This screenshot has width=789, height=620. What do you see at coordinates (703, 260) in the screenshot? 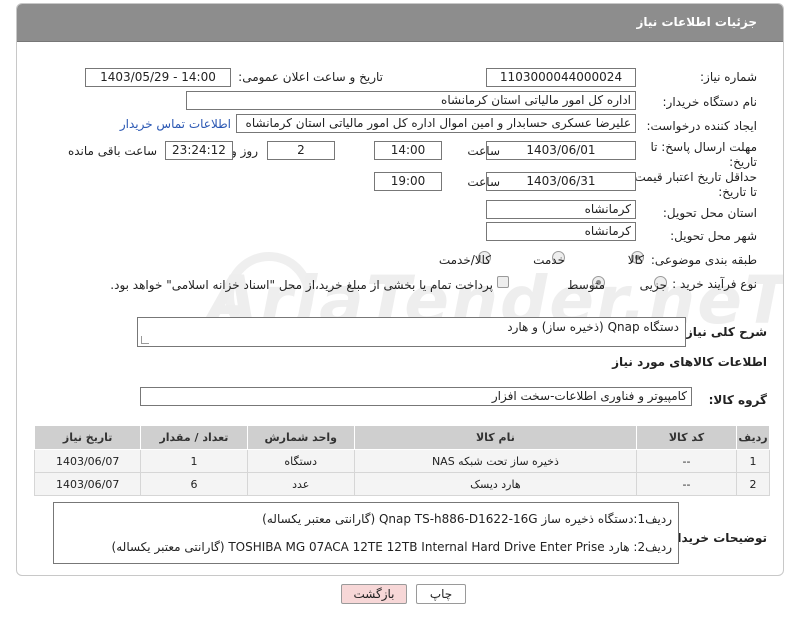
I see `category-label: طبقه بندی موضوعی:` at bounding box center [703, 260].